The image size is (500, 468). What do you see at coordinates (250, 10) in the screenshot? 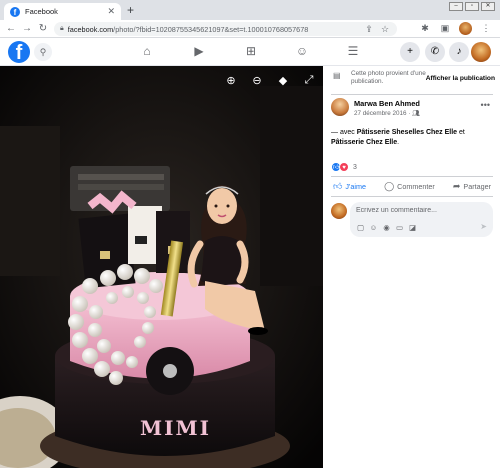
I see `browser-tab-strip: f Facebook ✕ + – ▫ ✕` at bounding box center [250, 10].